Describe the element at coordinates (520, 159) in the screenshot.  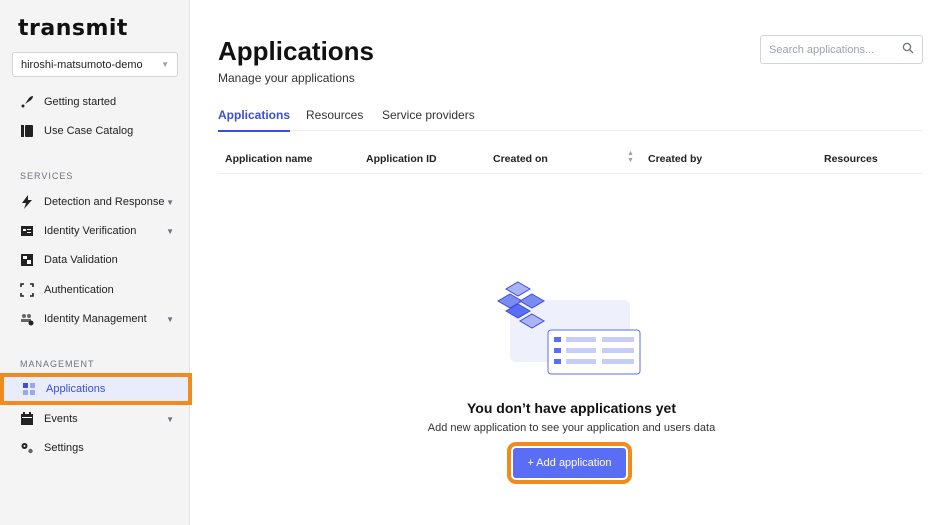
I see `column-header-created-on: Created on` at that location.